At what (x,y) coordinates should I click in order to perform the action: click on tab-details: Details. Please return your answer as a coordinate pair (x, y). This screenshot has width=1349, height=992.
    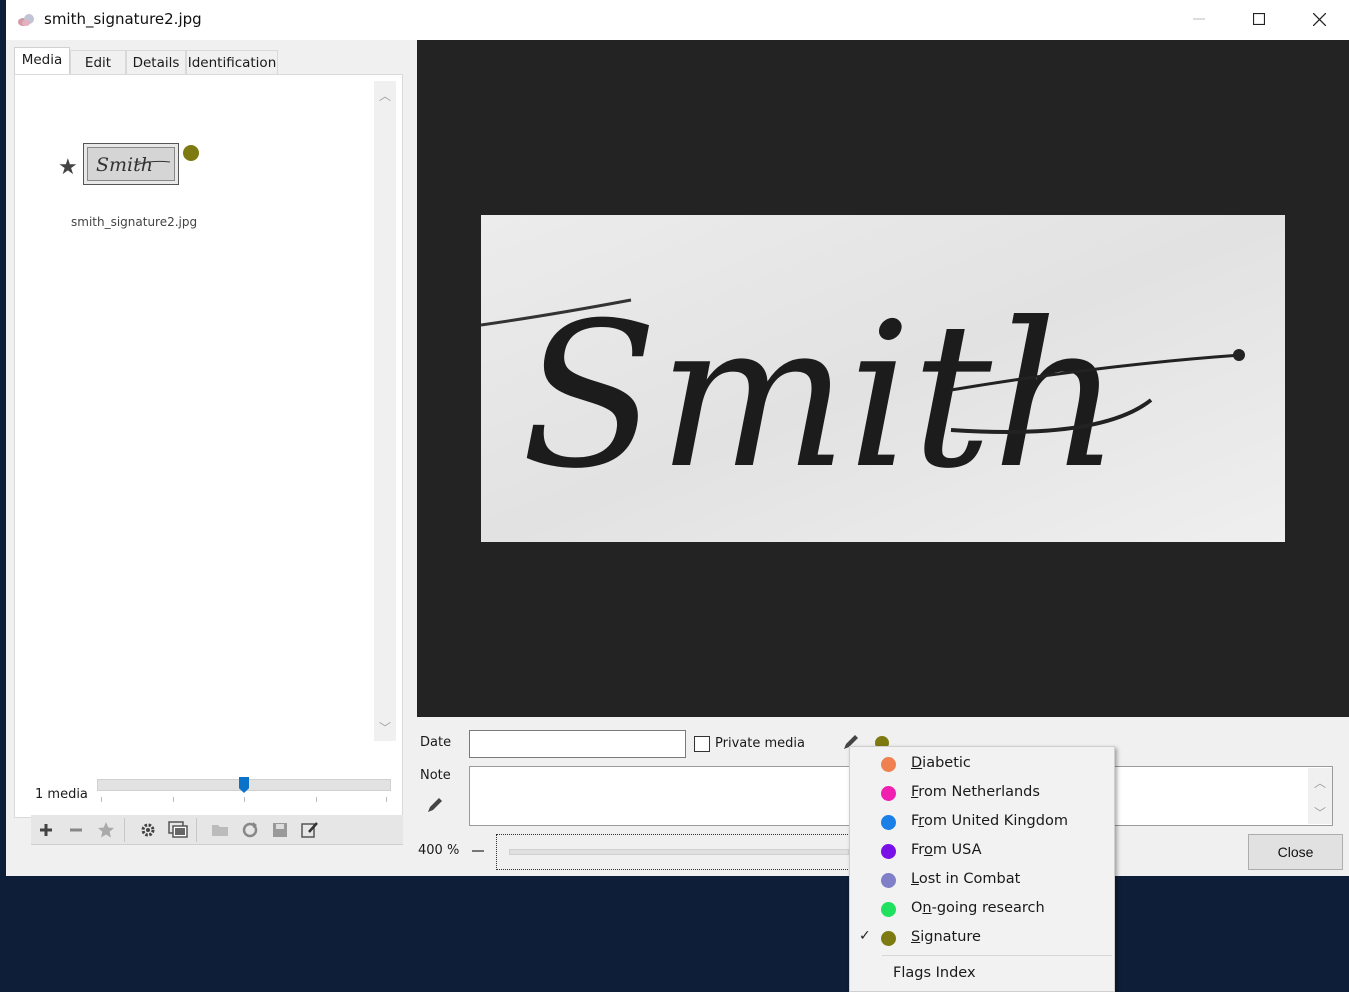
    Looking at the image, I should click on (156, 62).